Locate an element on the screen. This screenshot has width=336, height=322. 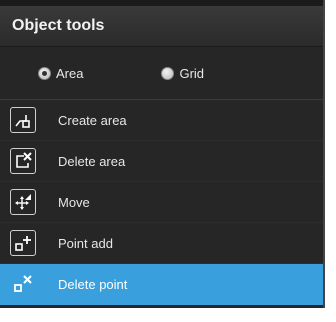
tool-label: Delete point is located at coordinates (93, 284).